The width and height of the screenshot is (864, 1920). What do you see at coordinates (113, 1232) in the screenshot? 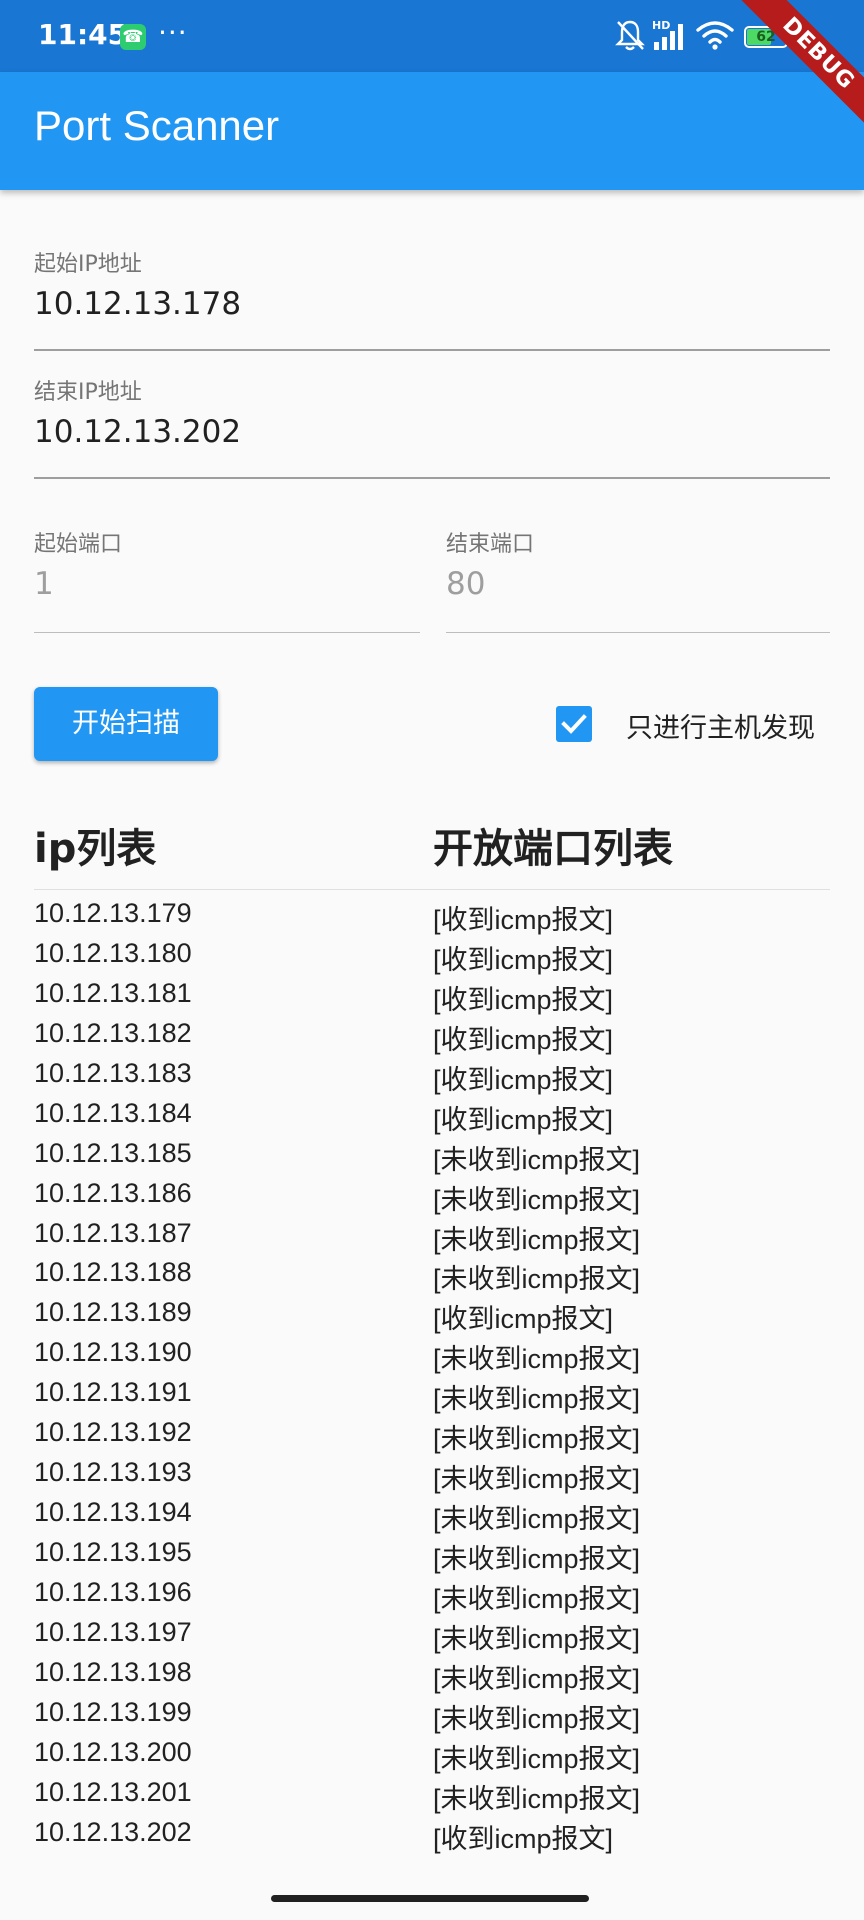
I see `row-ip: 10.12.13.187` at bounding box center [113, 1232].